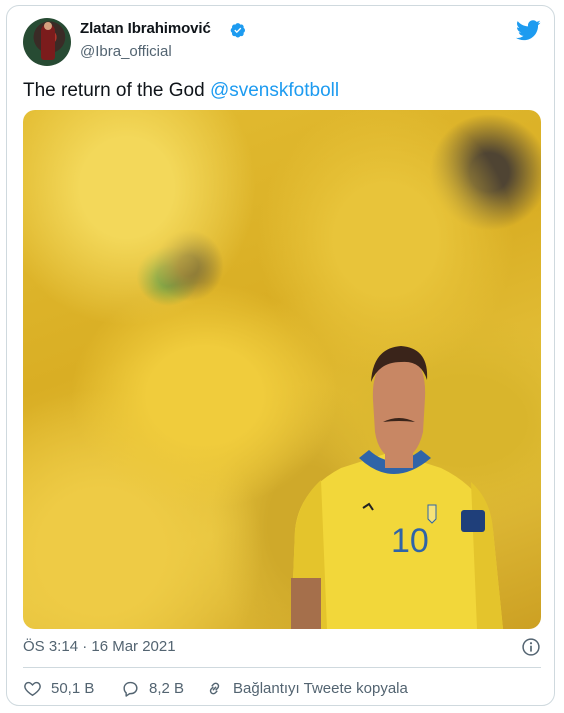 The width and height of the screenshot is (564, 713). What do you see at coordinates (145, 28) in the screenshot?
I see `author-name: Zlatan Ibrahimović` at bounding box center [145, 28].